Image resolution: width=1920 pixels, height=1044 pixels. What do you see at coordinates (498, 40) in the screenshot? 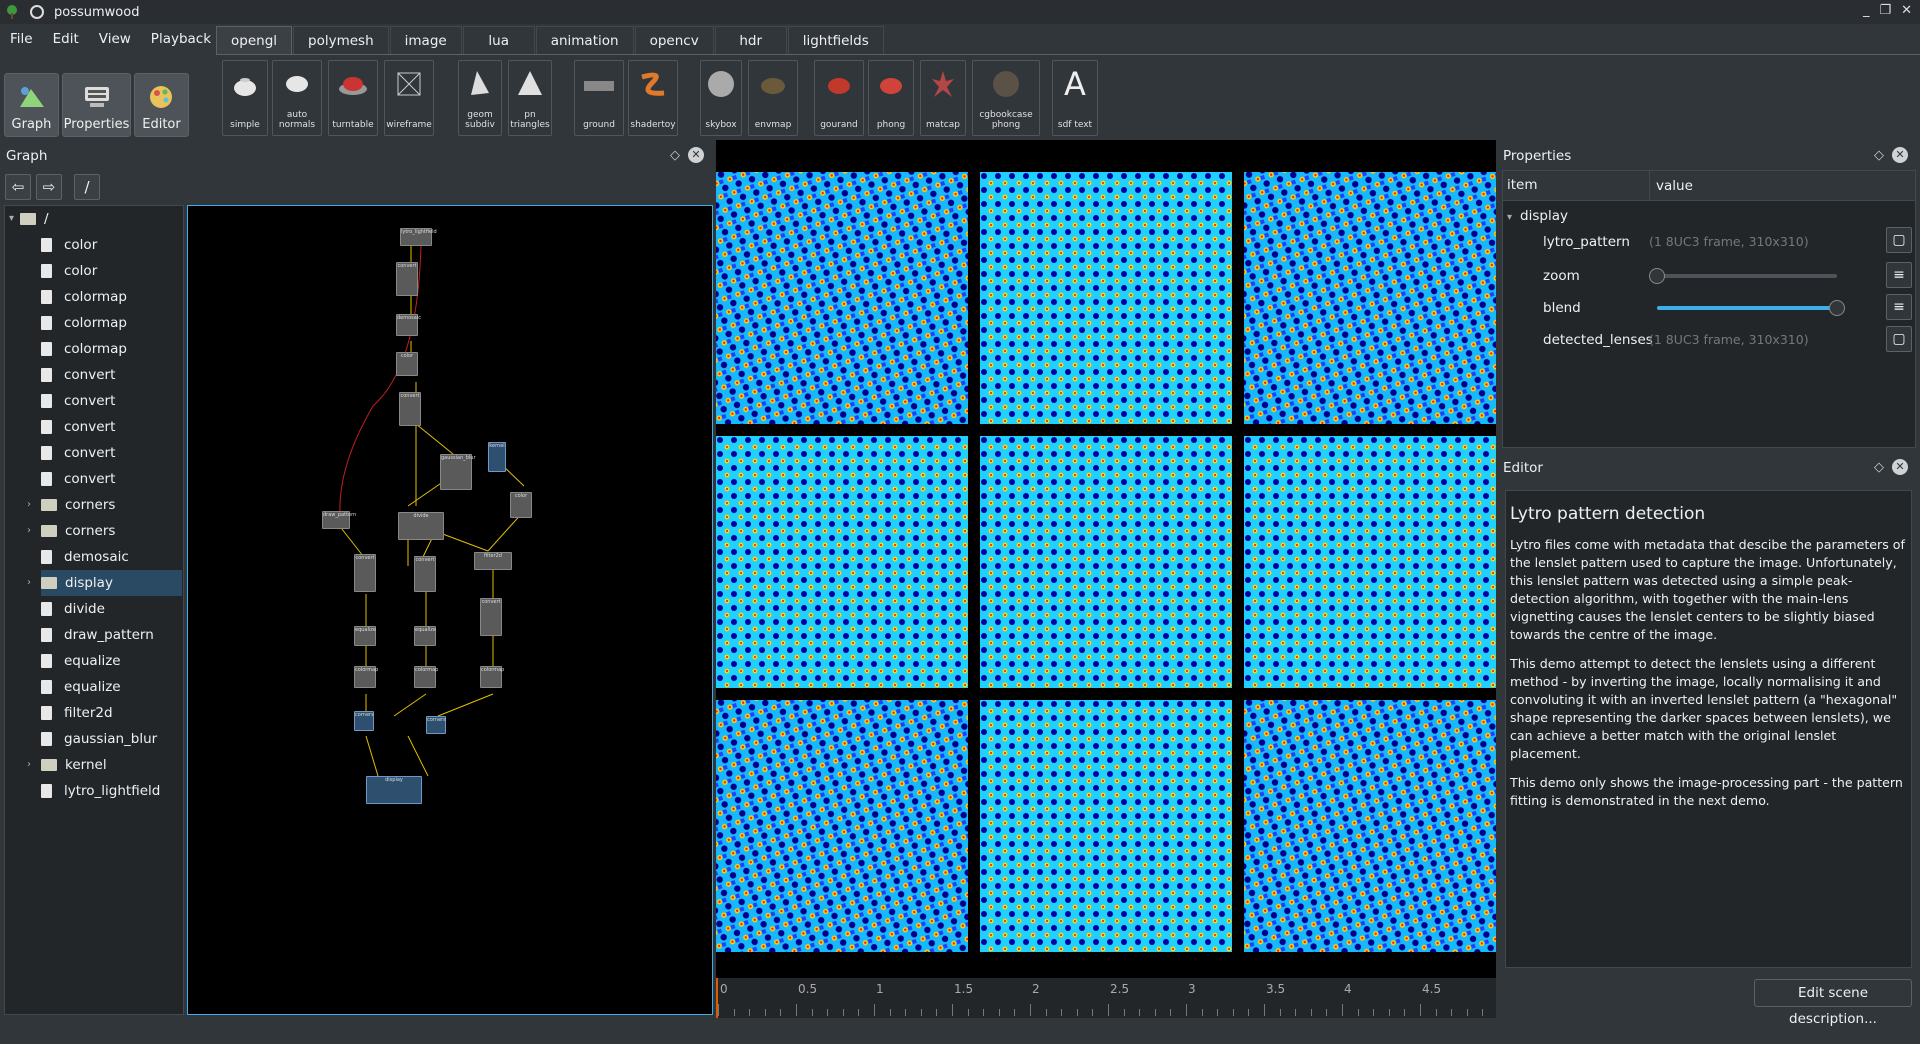
I see `tab-lua: lua` at bounding box center [498, 40].